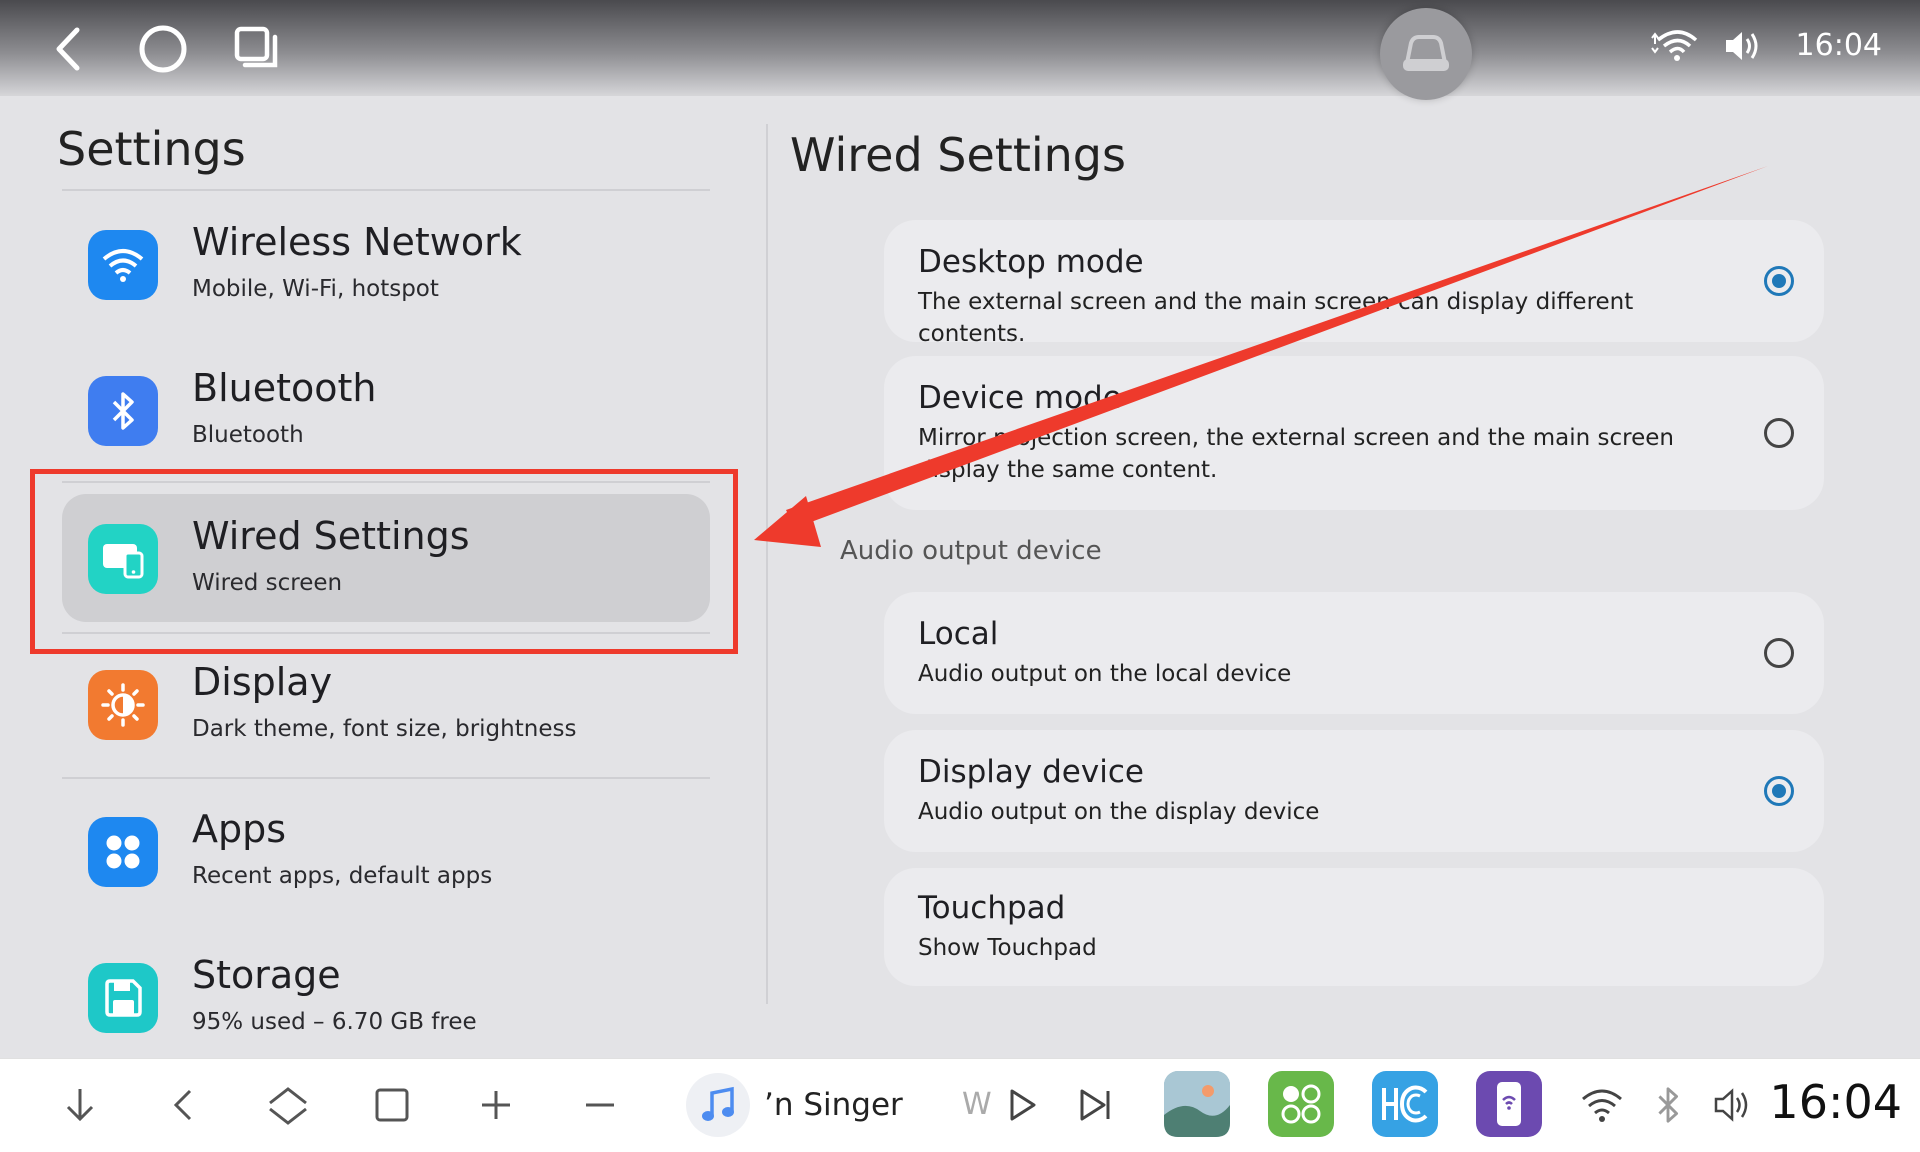 The image size is (1920, 1152). I want to click on menu-item-title: Wired Settings, so click(331, 536).